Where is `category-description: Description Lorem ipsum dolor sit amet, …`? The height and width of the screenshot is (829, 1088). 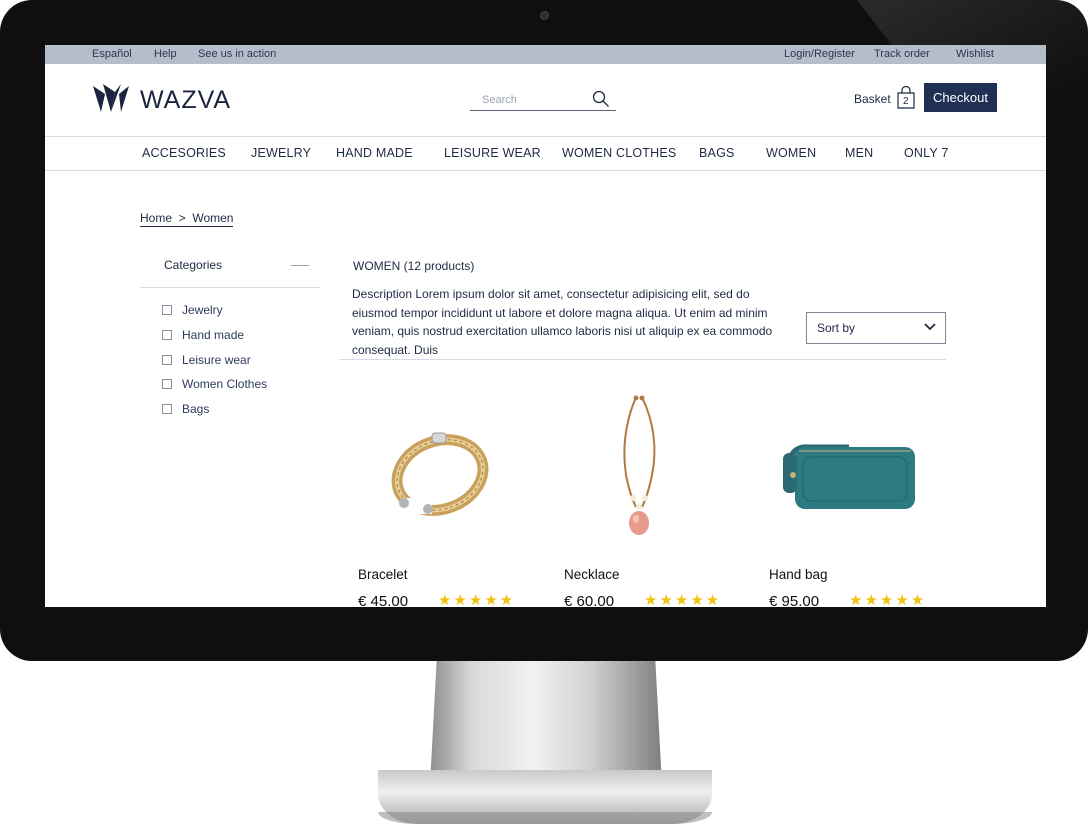 category-description: Description Lorem ipsum dolor sit amet, … is located at coordinates (562, 322).